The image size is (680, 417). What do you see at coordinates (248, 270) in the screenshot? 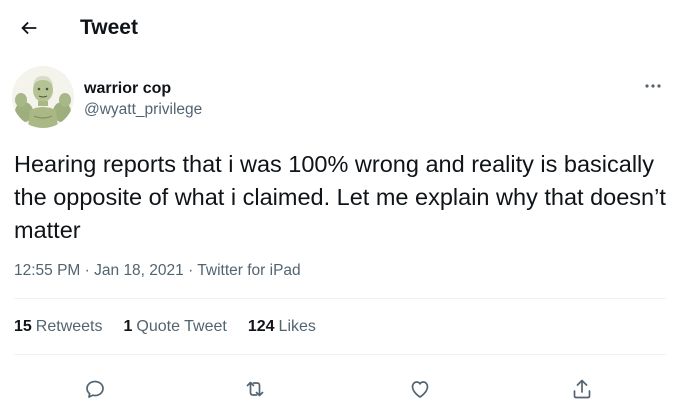
I see `tweet-source: Twitter for iPad` at bounding box center [248, 270].